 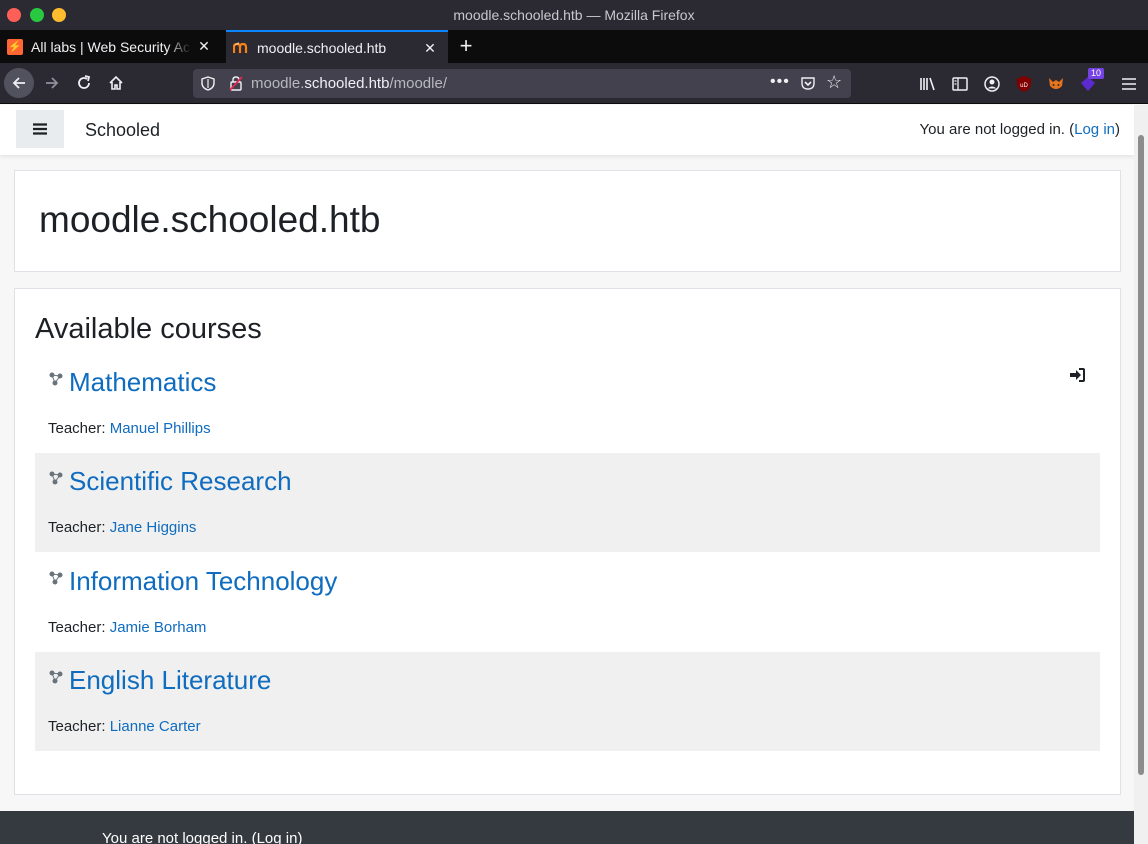 What do you see at coordinates (160, 428) in the screenshot?
I see `teacher-link: Manuel Phillips` at bounding box center [160, 428].